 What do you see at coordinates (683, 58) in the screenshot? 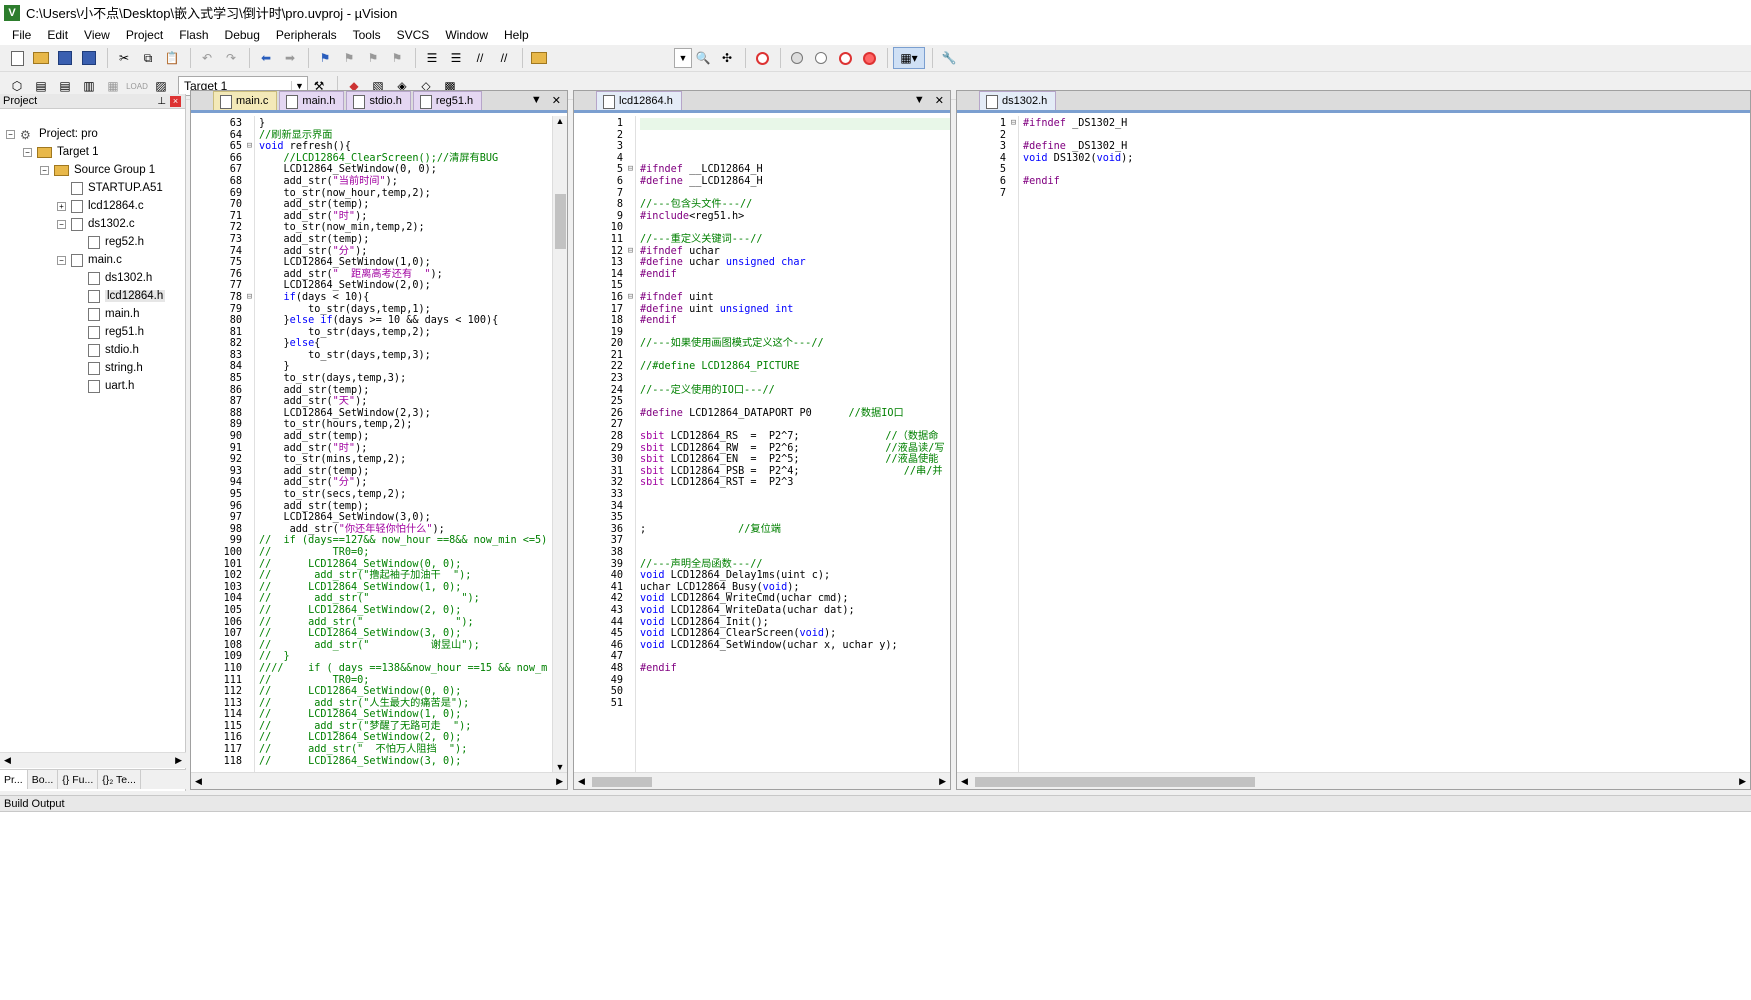
I see `find-combo: ▼` at bounding box center [683, 58].